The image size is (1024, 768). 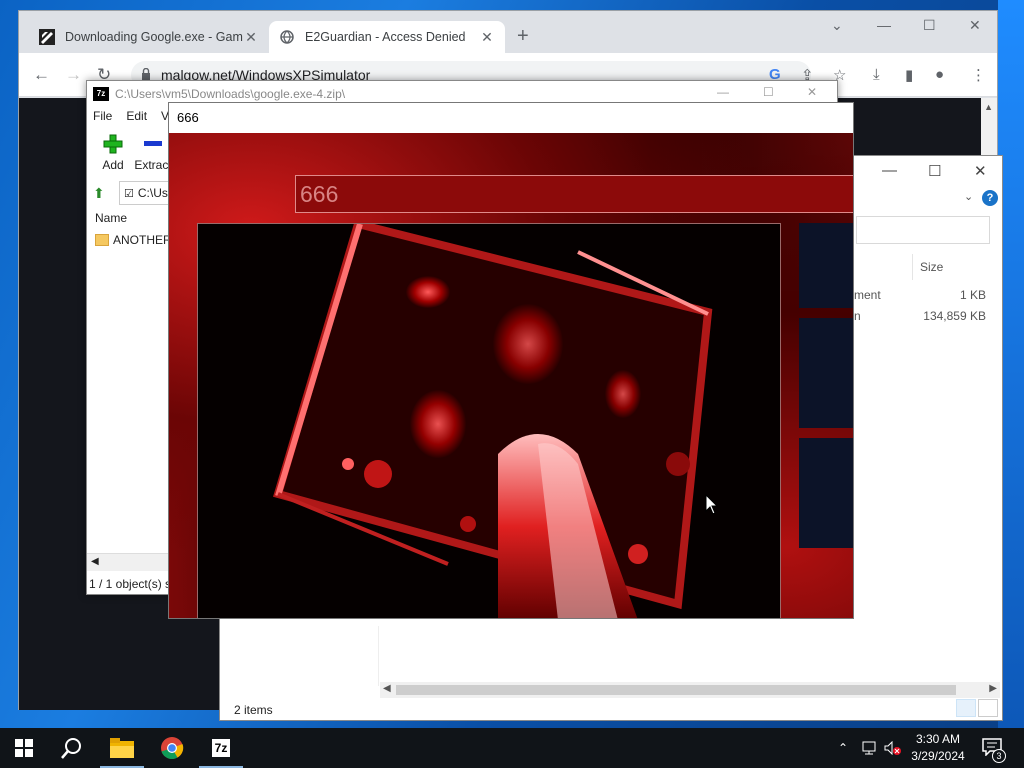 I want to click on ribbon-expand-icon: ⌄, so click(x=968, y=196).